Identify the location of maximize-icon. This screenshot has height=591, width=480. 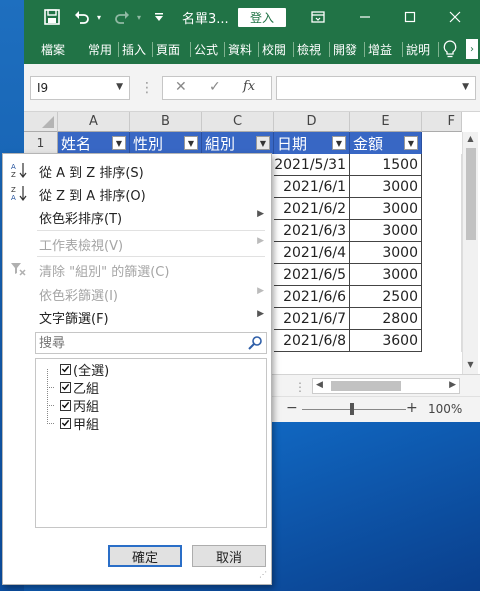
(410, 17).